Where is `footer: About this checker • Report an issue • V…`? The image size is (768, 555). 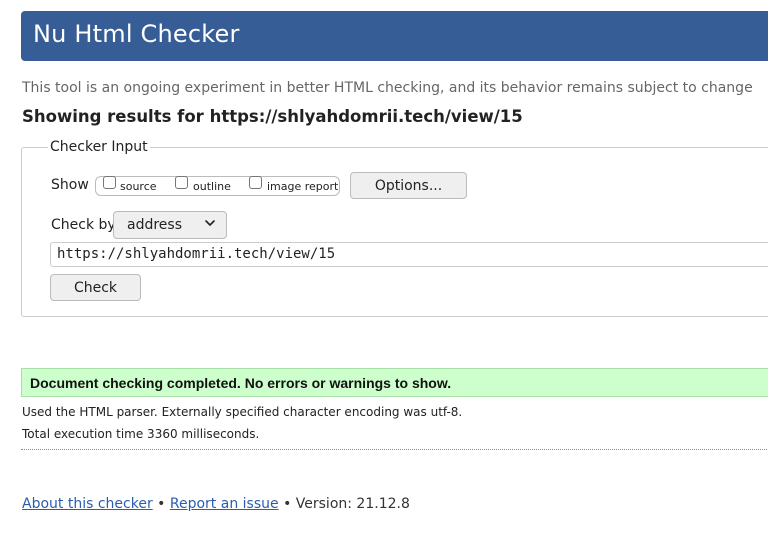 footer: About this checker • Report an issue • V… is located at coordinates (216, 504).